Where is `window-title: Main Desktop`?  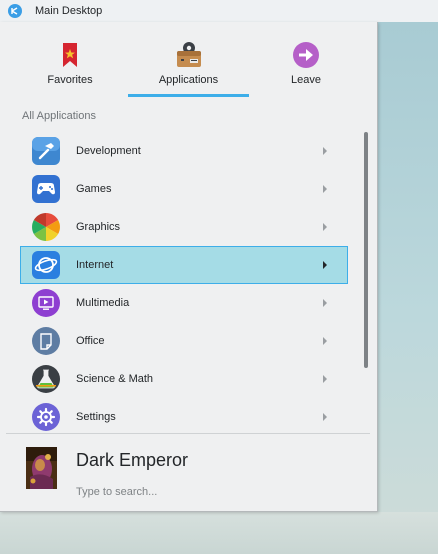
window-title: Main Desktop is located at coordinates (69, 11).